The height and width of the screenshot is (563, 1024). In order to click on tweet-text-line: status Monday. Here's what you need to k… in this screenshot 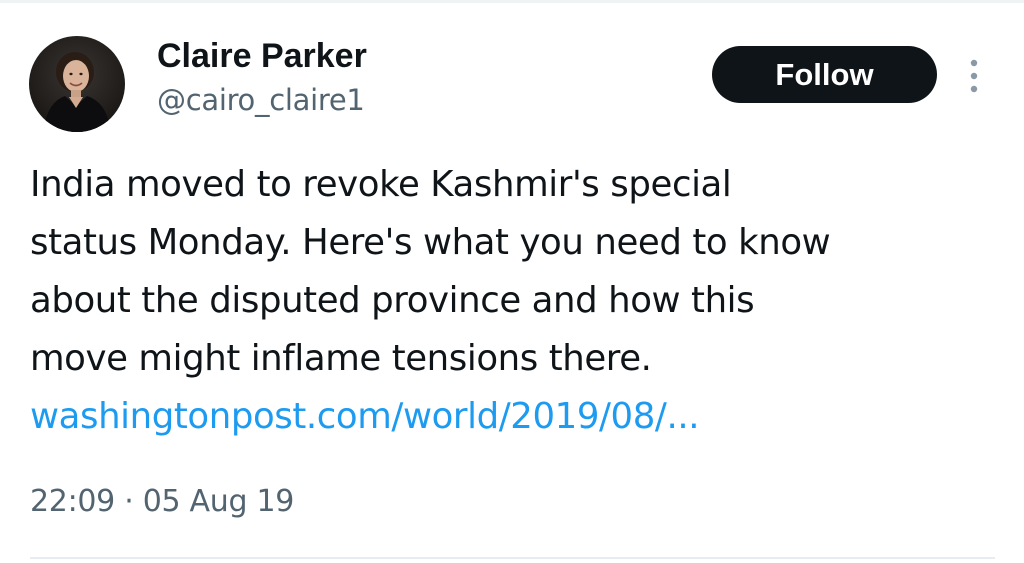, I will do `click(430, 242)`.